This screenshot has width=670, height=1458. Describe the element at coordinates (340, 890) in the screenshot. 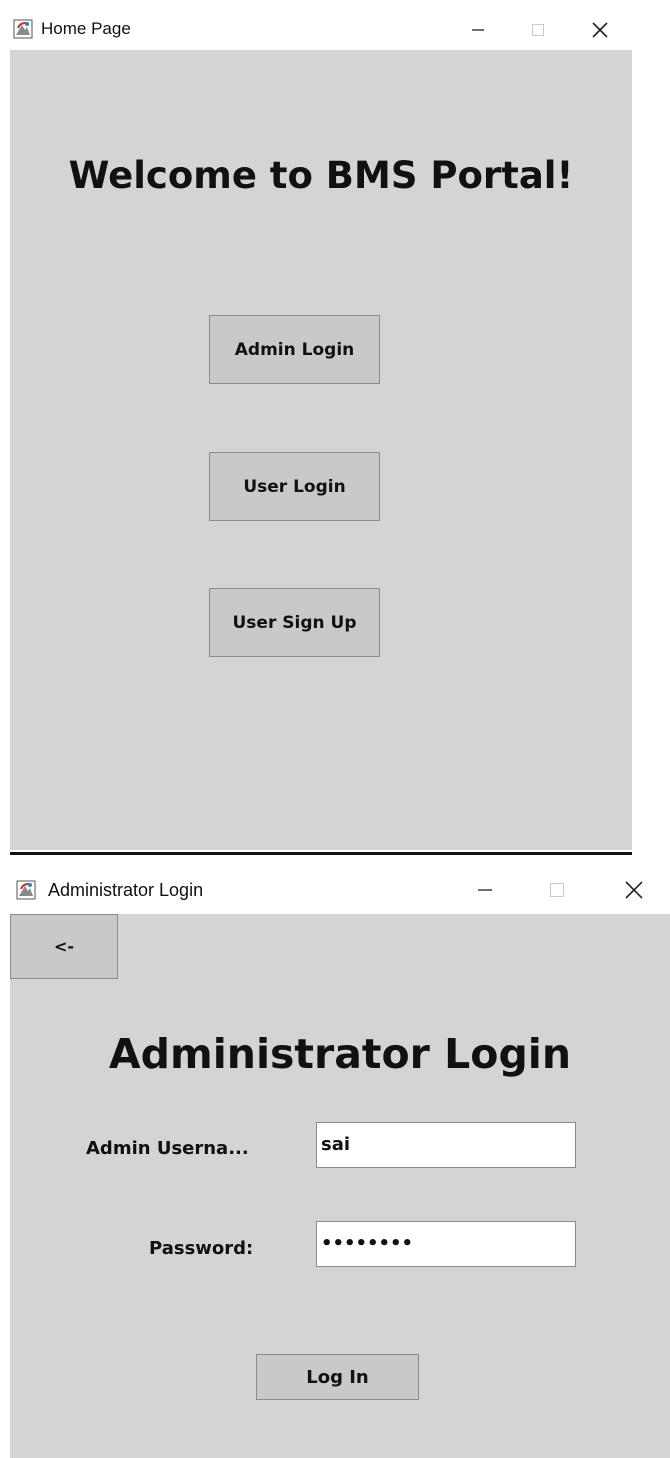

I see `admin-titlebar: Administrator Login` at that location.